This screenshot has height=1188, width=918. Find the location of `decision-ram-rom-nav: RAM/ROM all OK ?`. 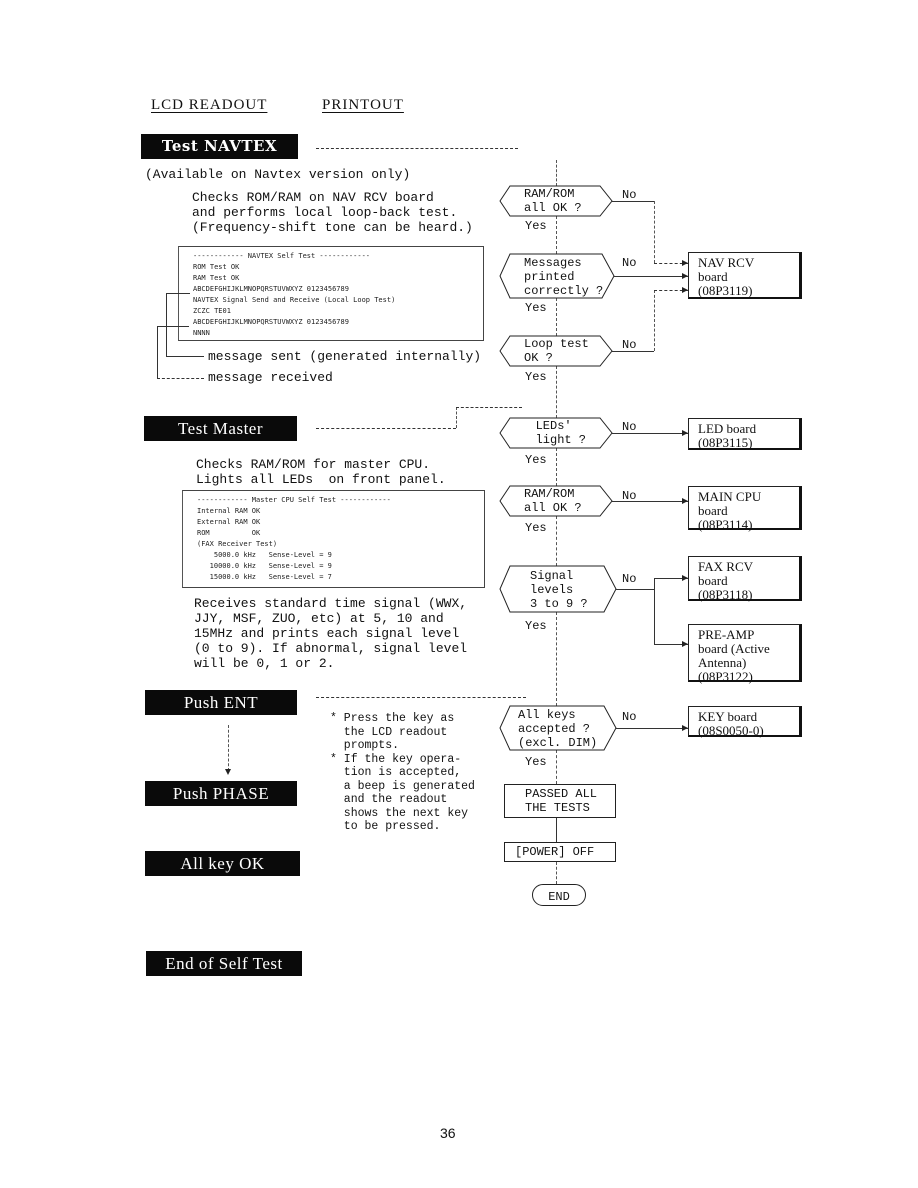

decision-ram-rom-nav: RAM/ROM all OK ? is located at coordinates (553, 201).